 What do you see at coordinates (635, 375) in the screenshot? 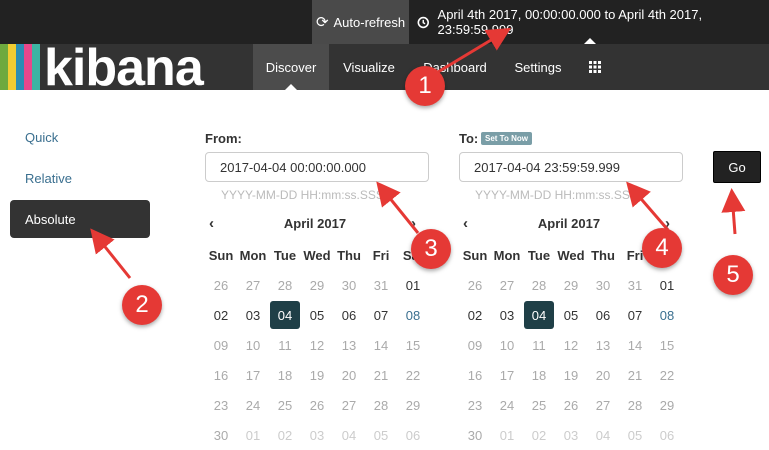
I see `to-calendar-day: 21` at bounding box center [635, 375].